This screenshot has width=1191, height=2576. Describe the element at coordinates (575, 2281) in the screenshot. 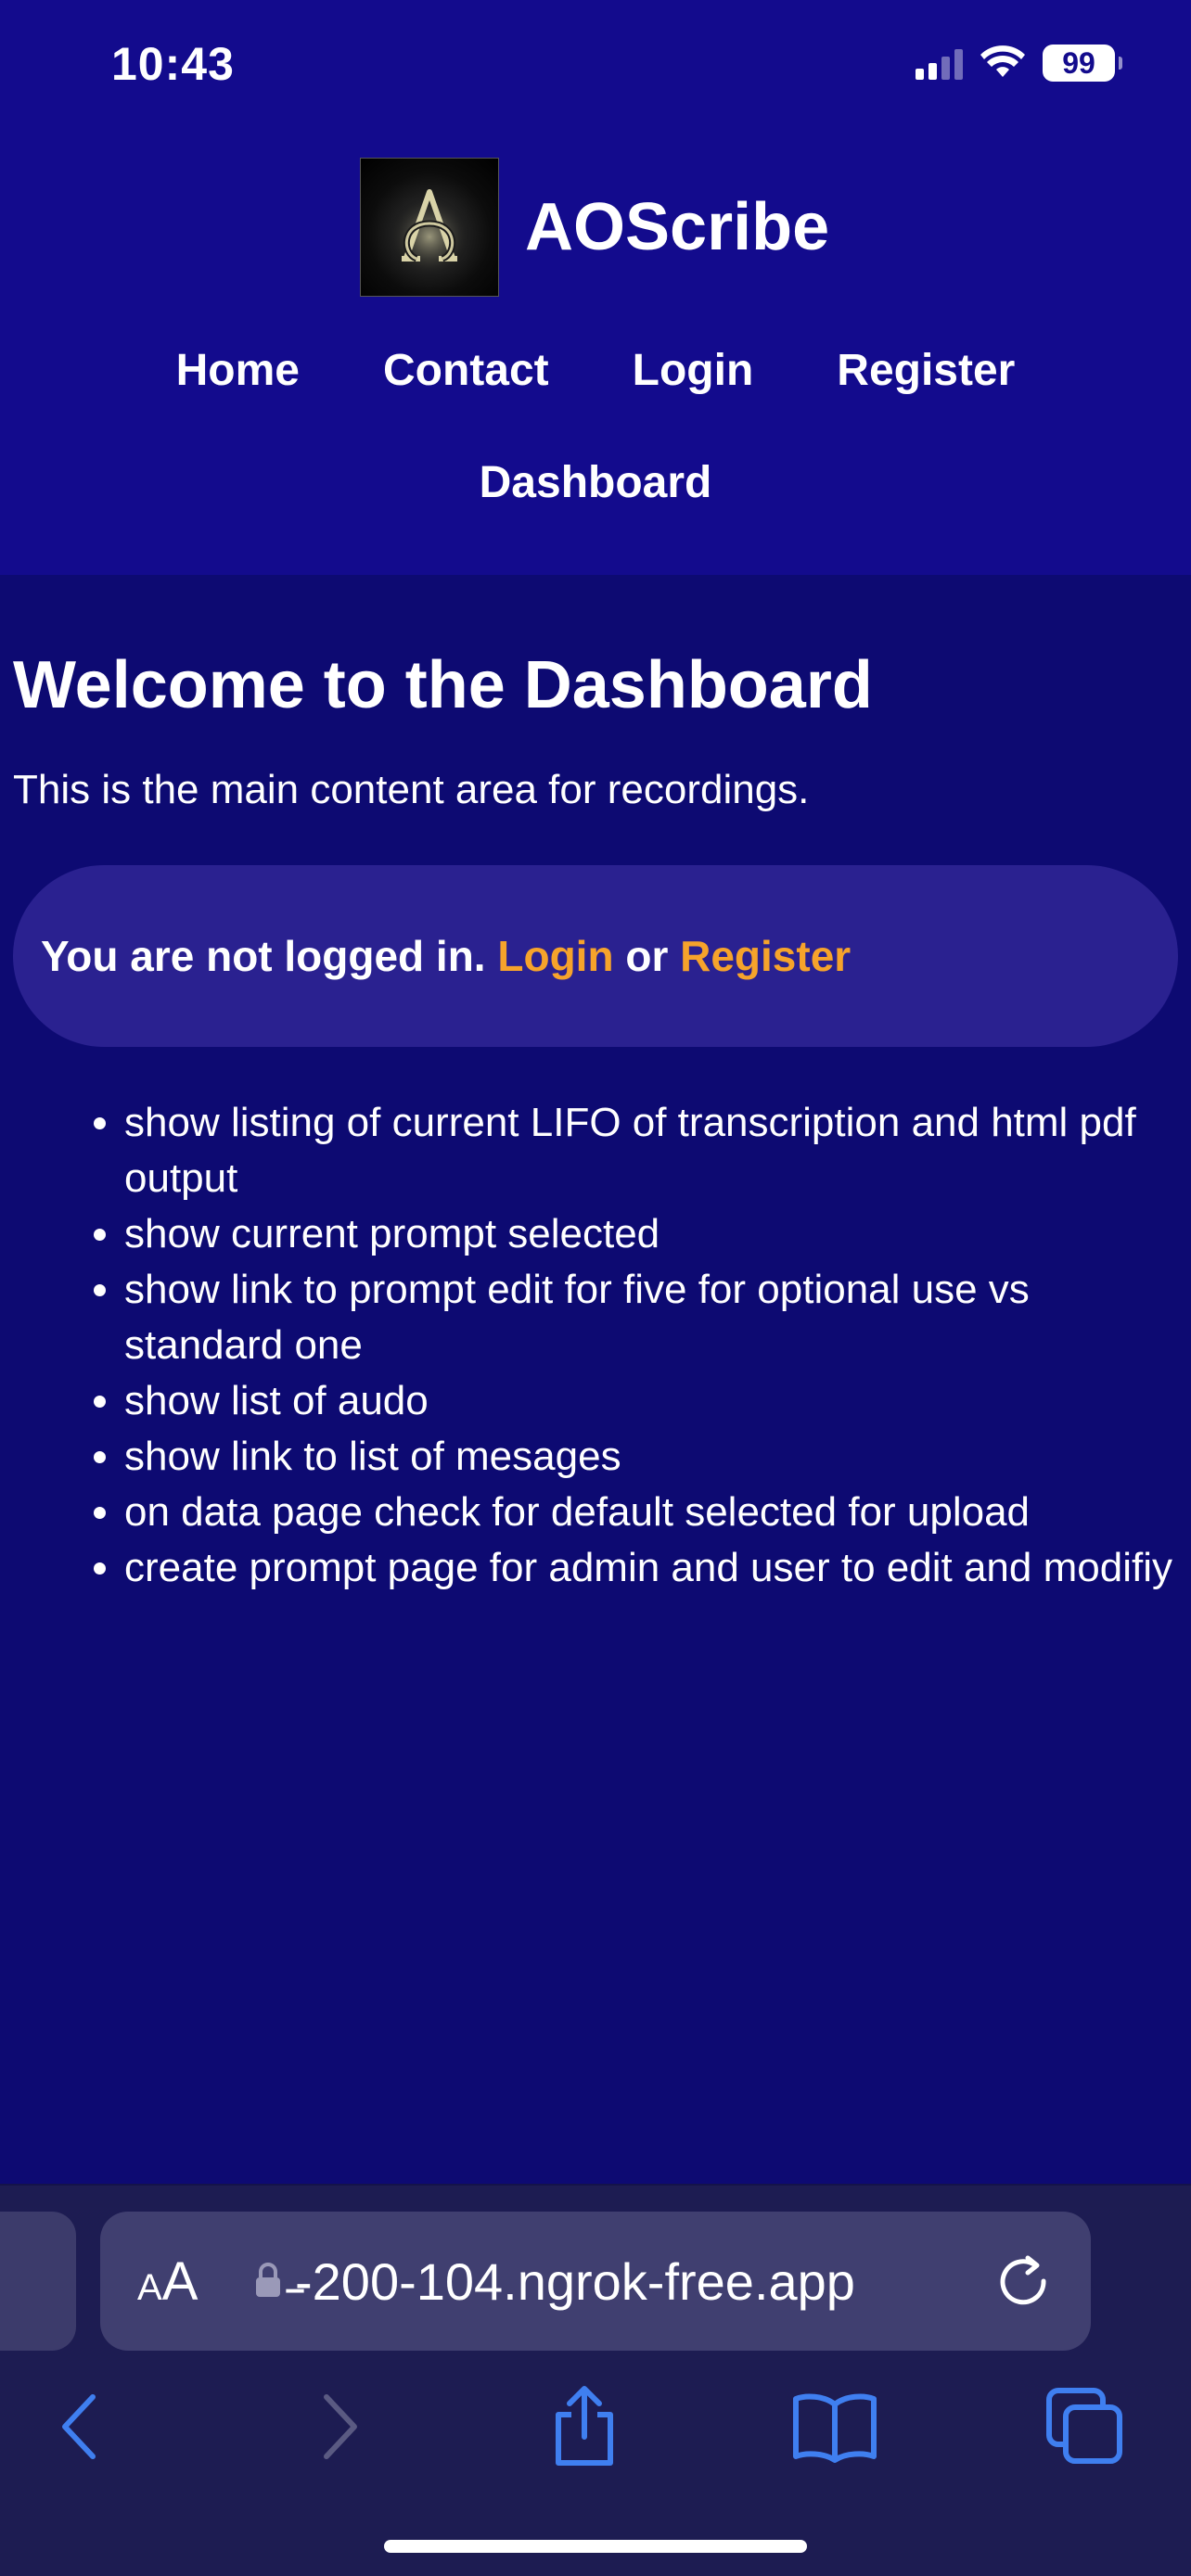

I see `url-text: ̵-200-104.ngrok-free.app` at that location.